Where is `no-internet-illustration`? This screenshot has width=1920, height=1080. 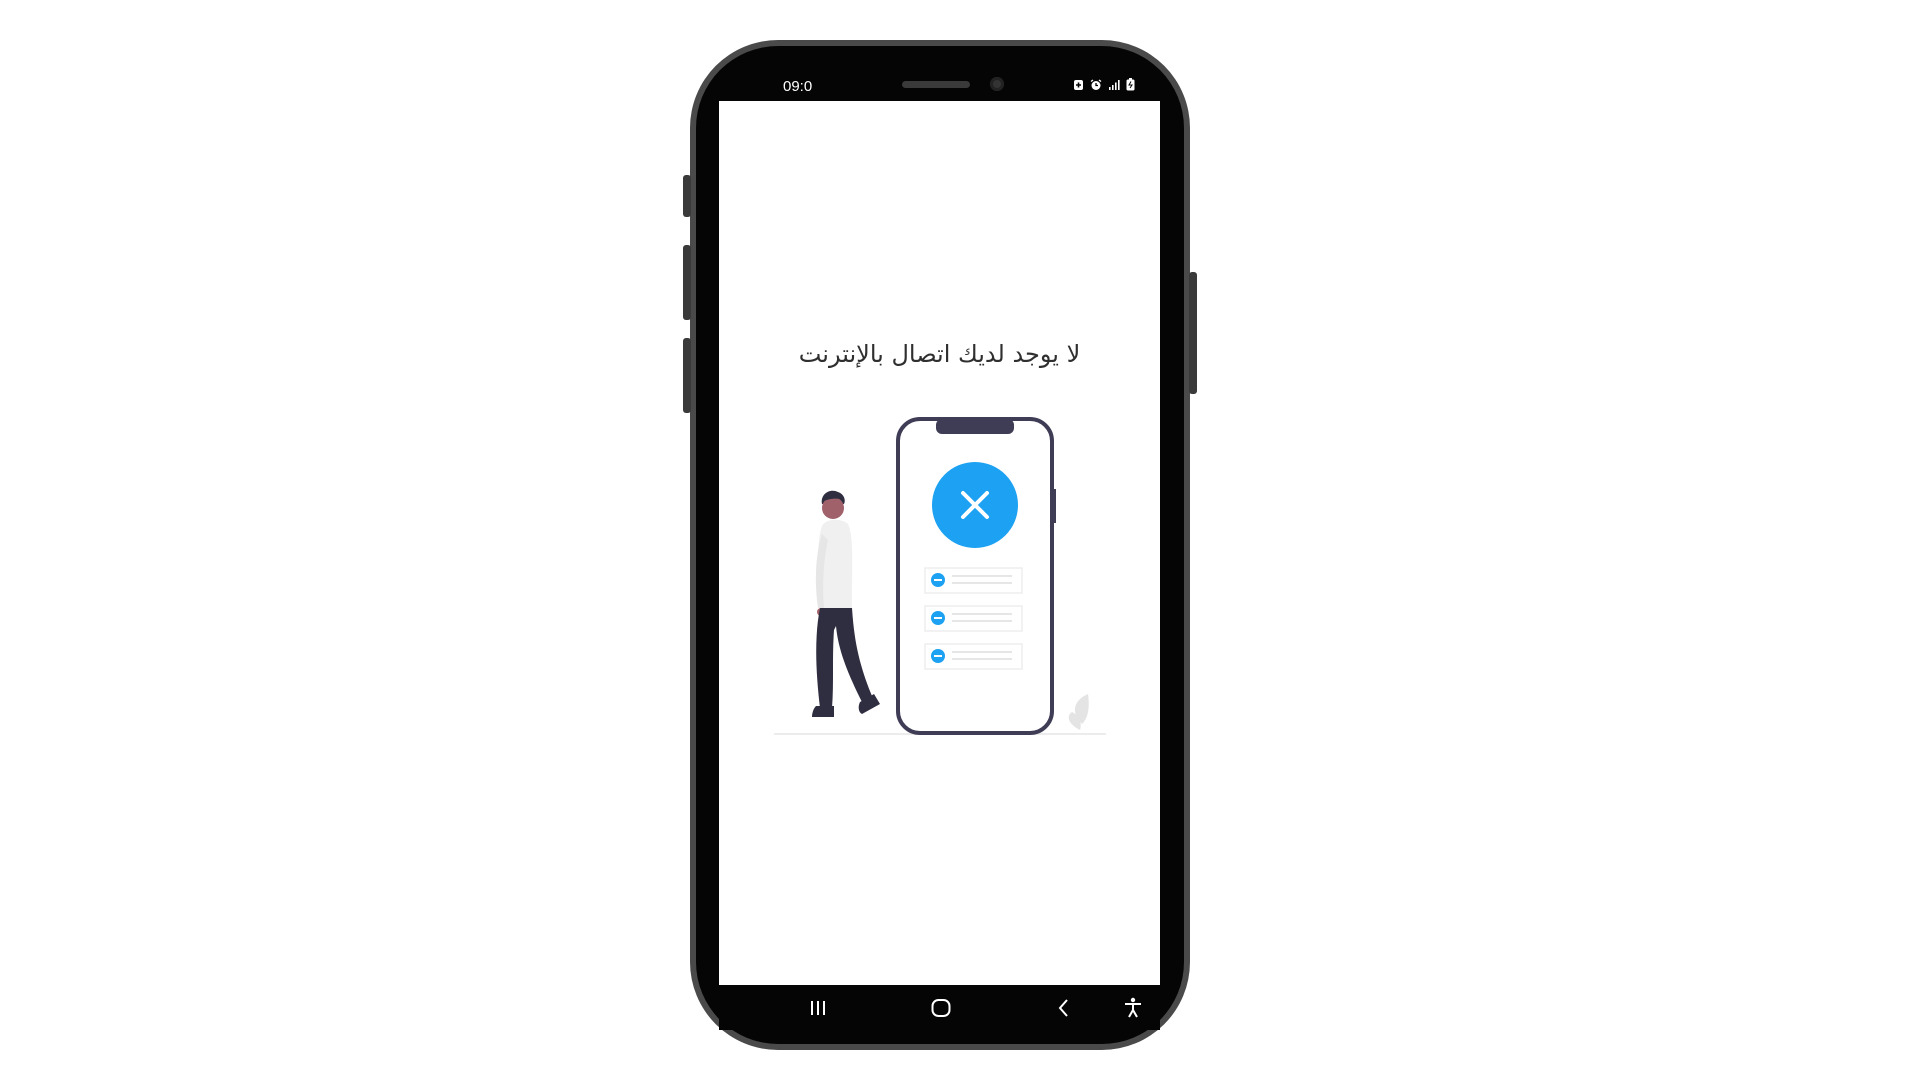
no-internet-illustration is located at coordinates (940, 574).